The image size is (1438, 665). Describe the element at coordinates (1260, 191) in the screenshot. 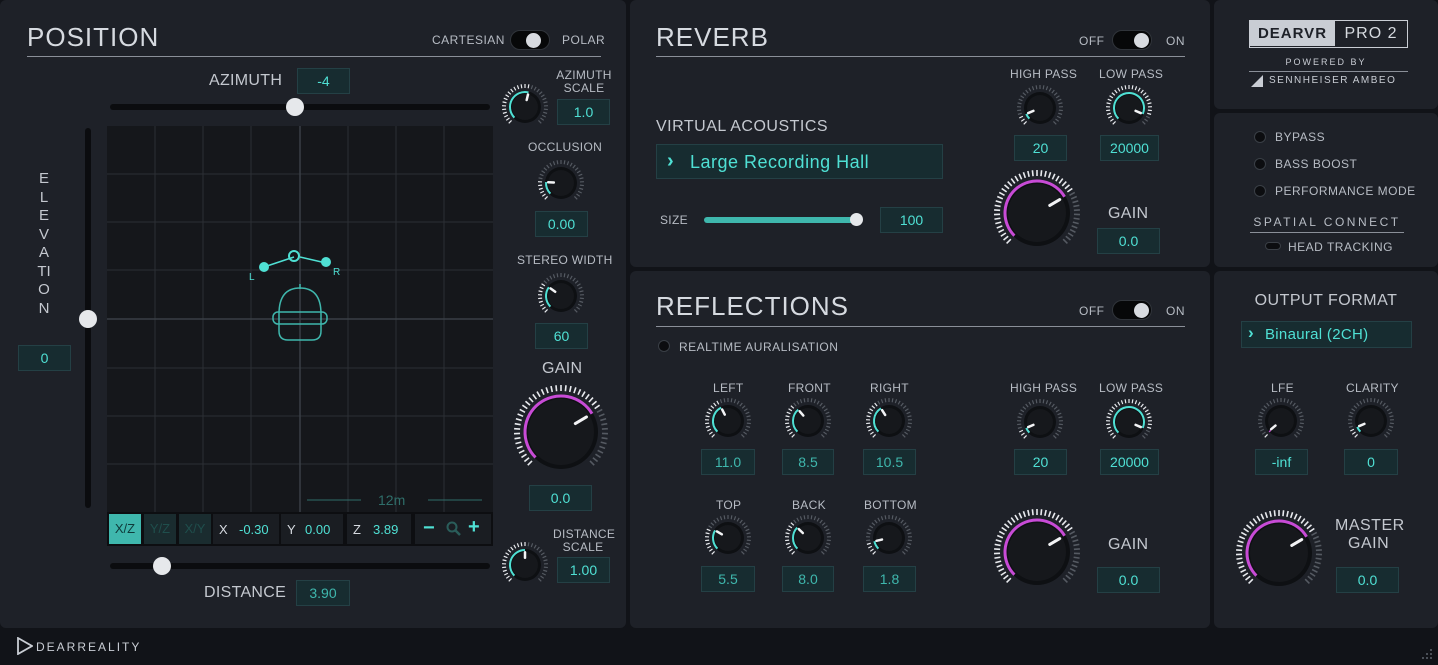

I see `performance-mode-radio` at that location.